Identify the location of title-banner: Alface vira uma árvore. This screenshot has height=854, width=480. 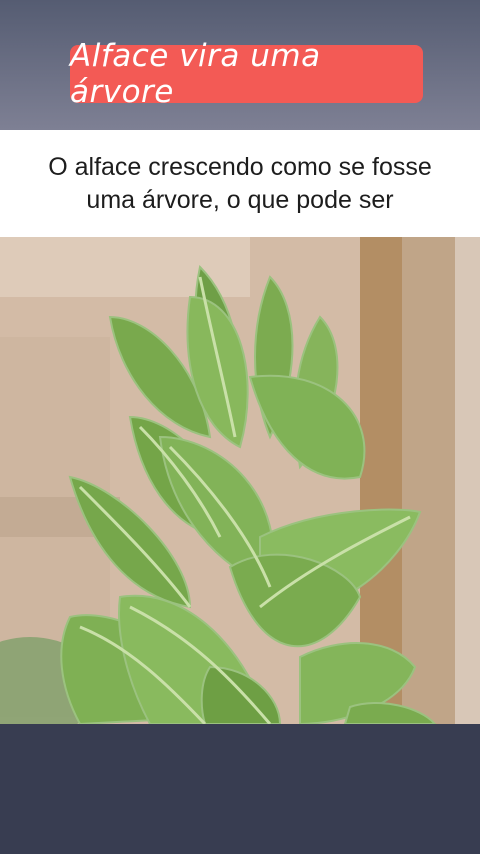
(246, 74).